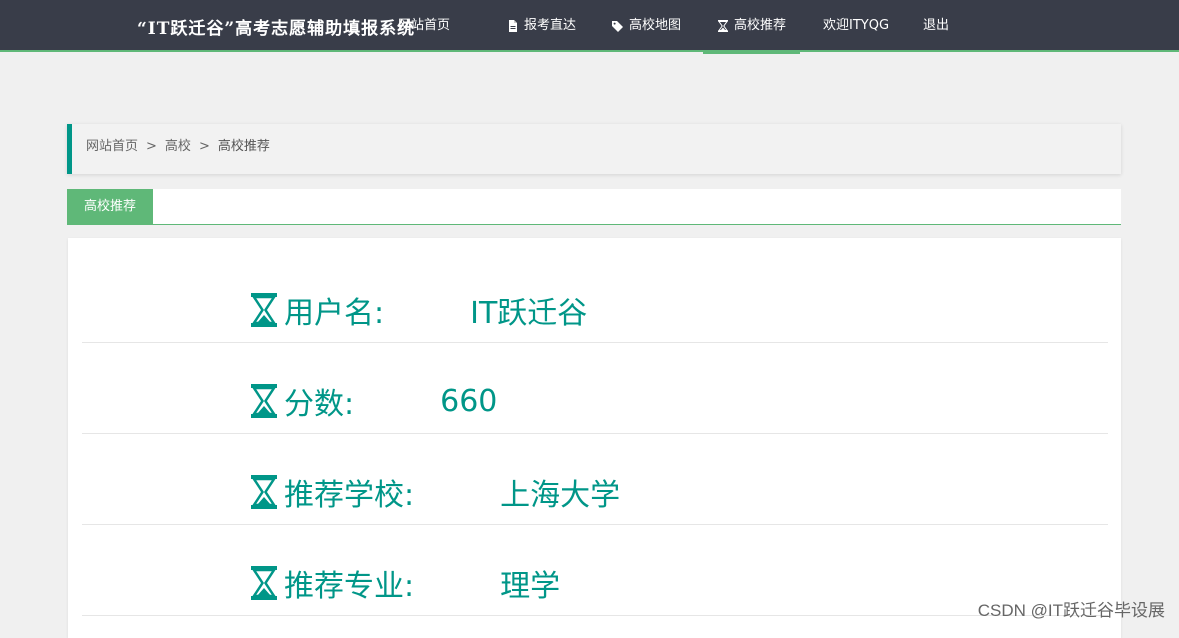 The image size is (1179, 638). I want to click on tab-bar: 高校推荐, so click(594, 207).